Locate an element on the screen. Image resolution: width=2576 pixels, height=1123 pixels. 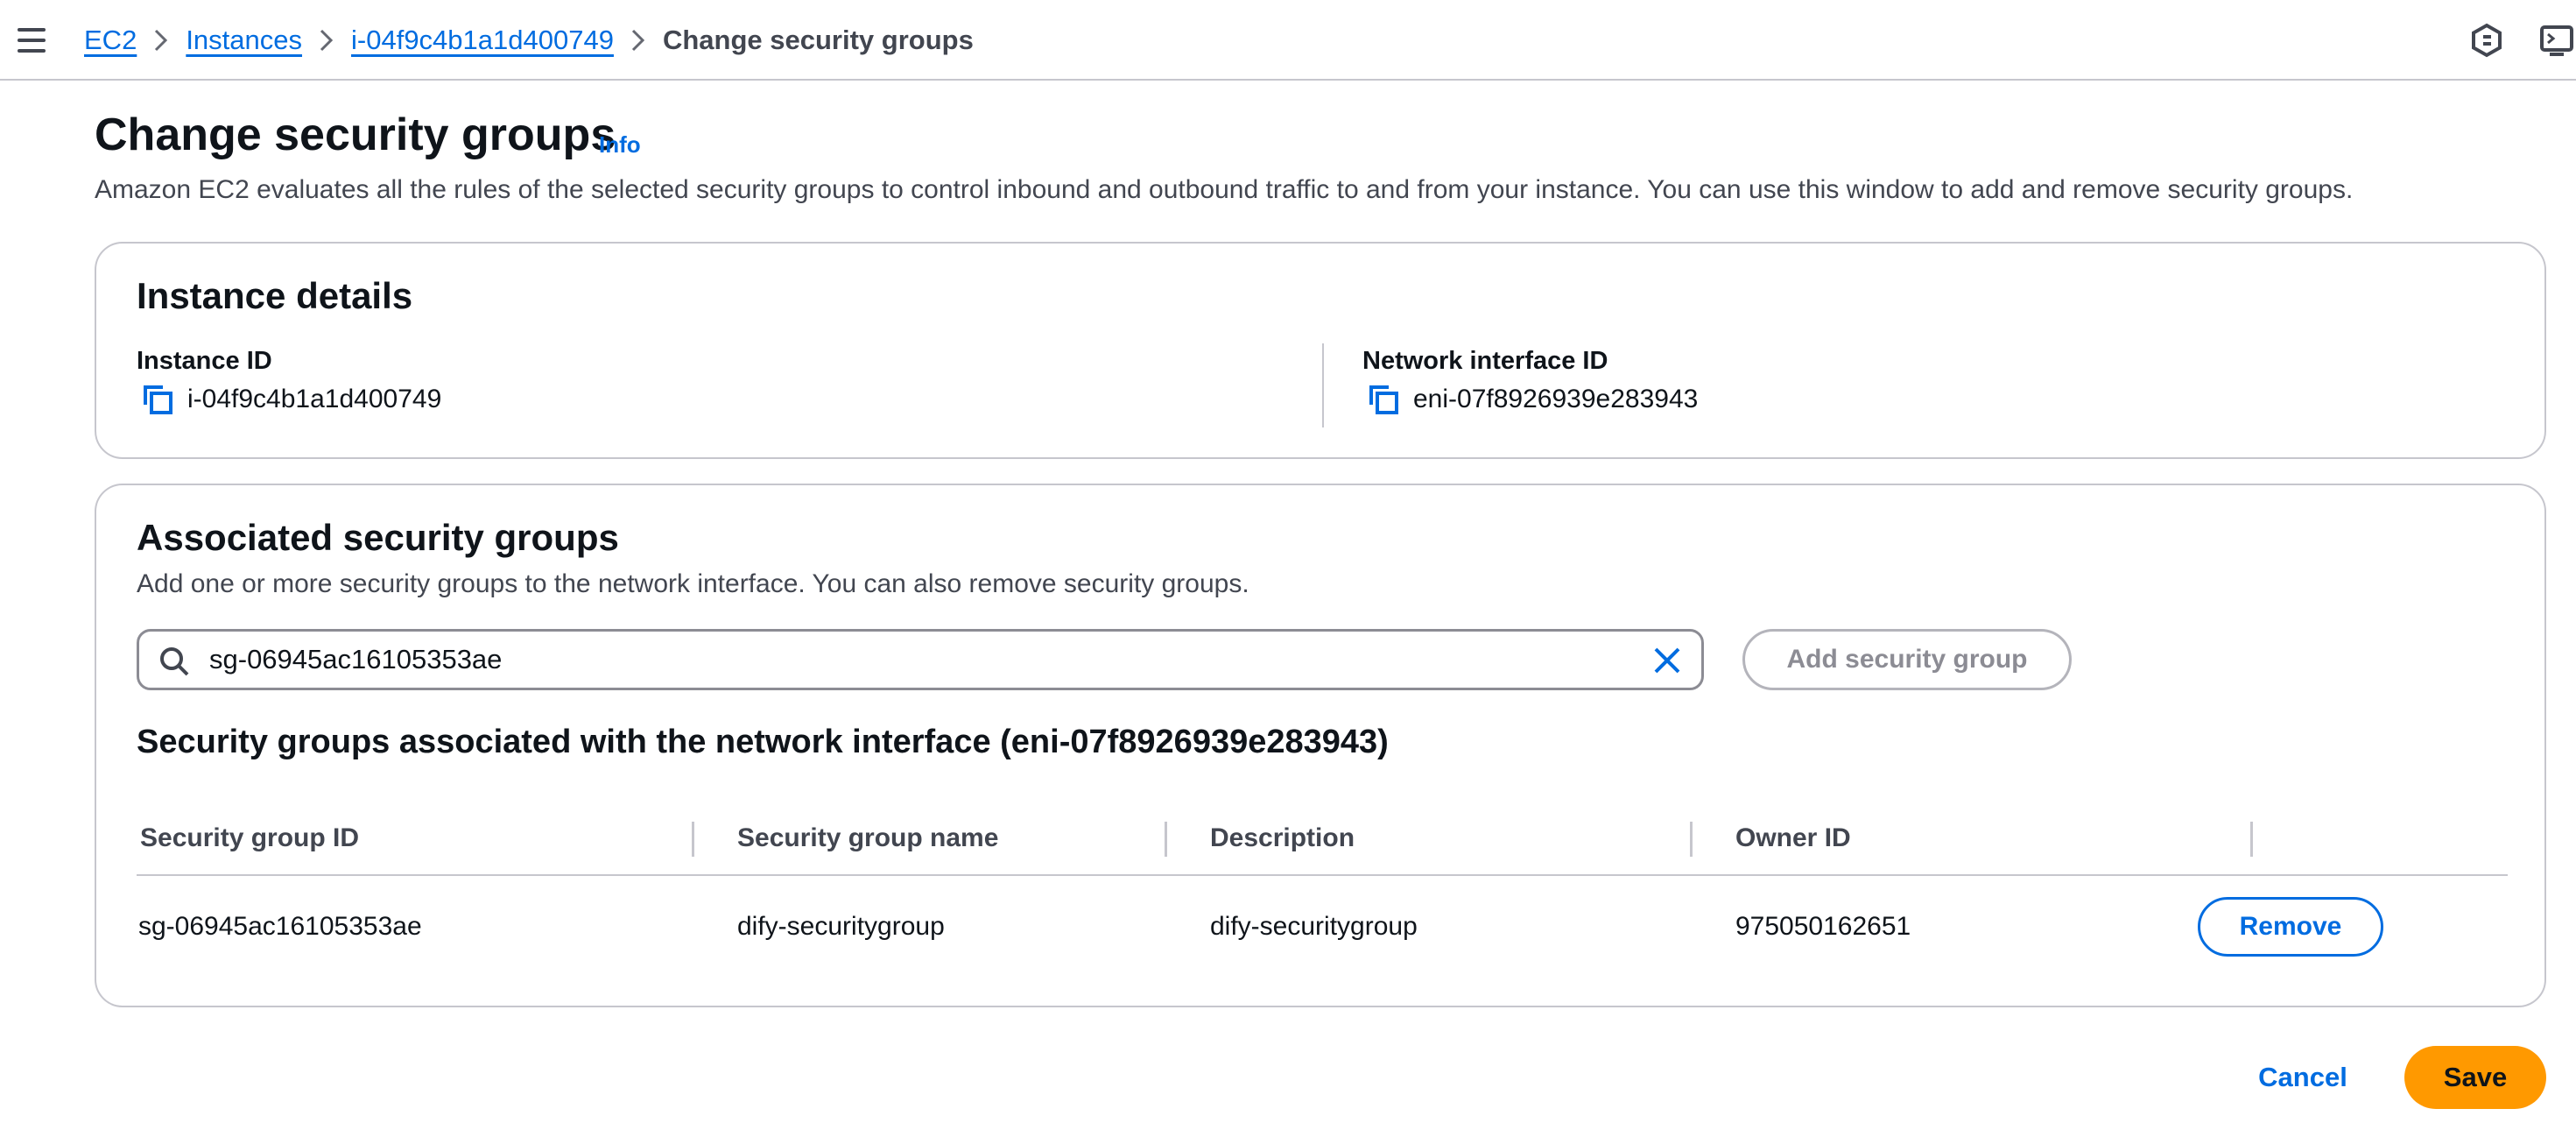
breadcrumb-instances: Instances is located at coordinates (244, 40).